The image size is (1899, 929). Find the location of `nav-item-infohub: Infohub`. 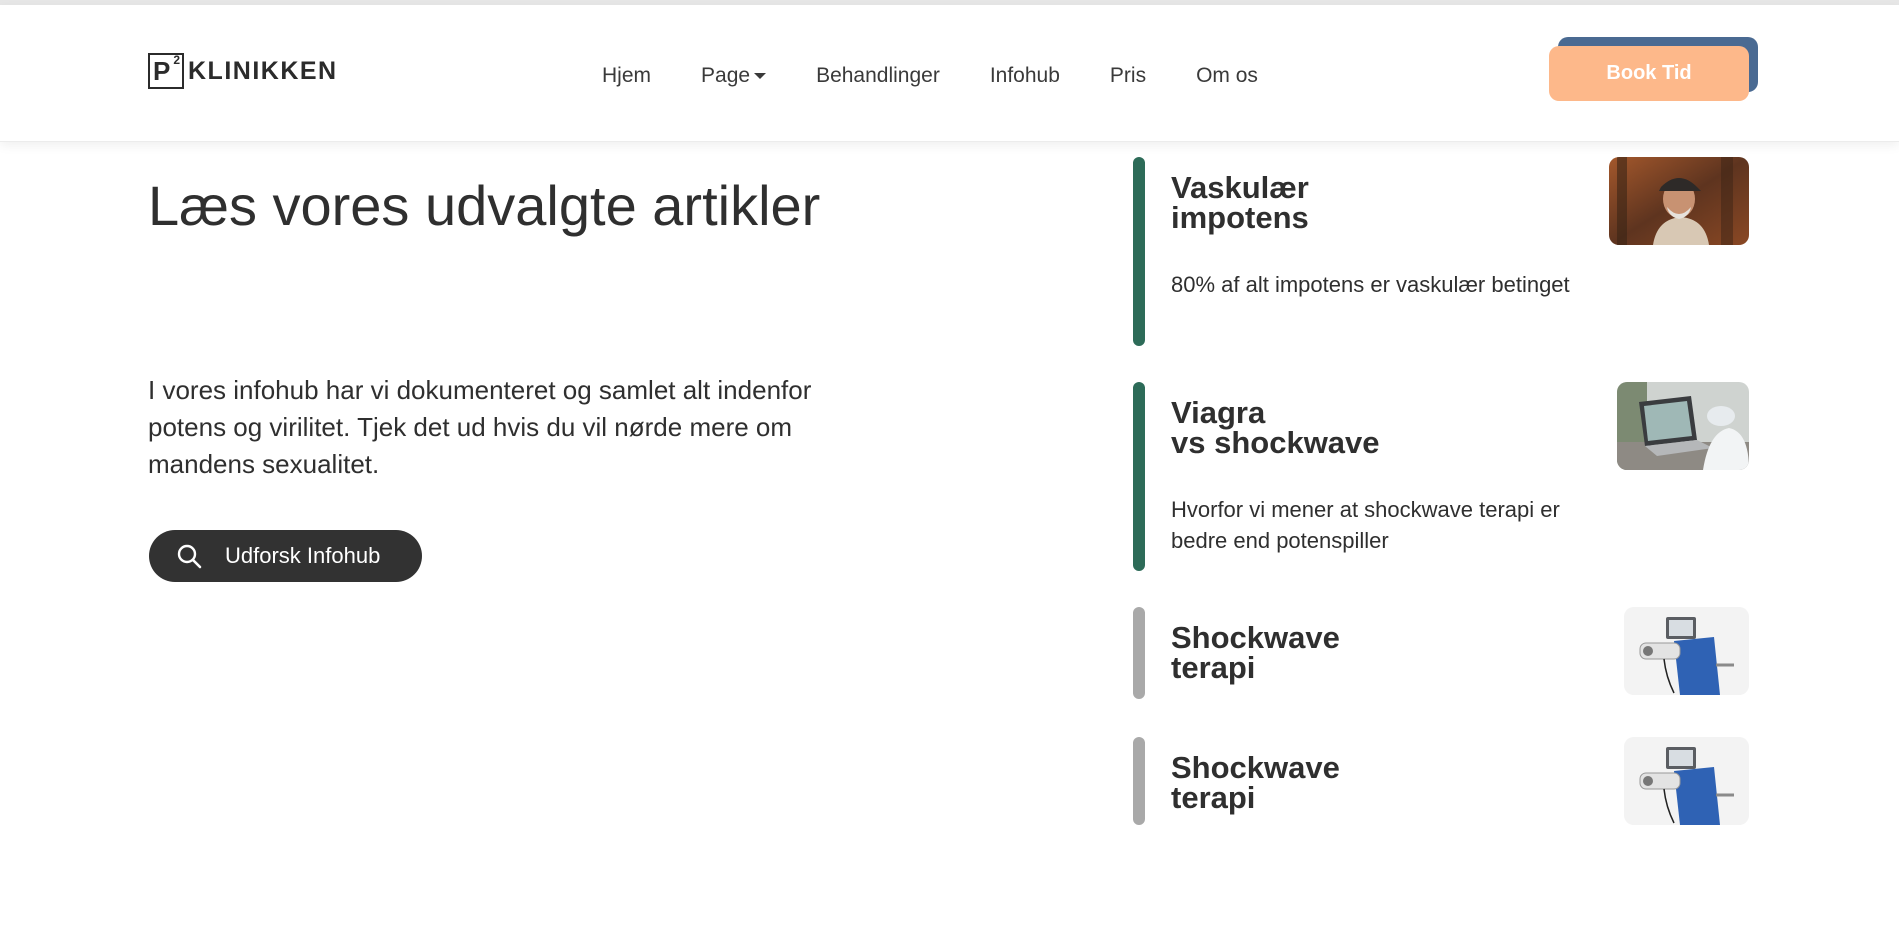

nav-item-infohub: Infohub is located at coordinates (1025, 76).